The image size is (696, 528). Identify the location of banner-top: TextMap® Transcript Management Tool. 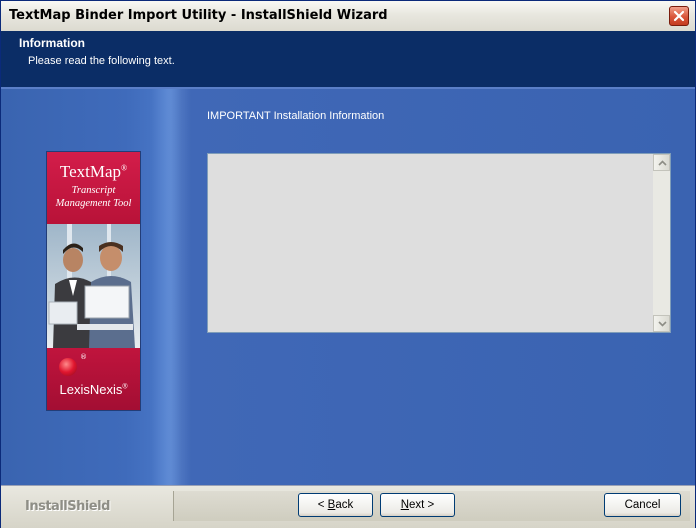
(93, 188).